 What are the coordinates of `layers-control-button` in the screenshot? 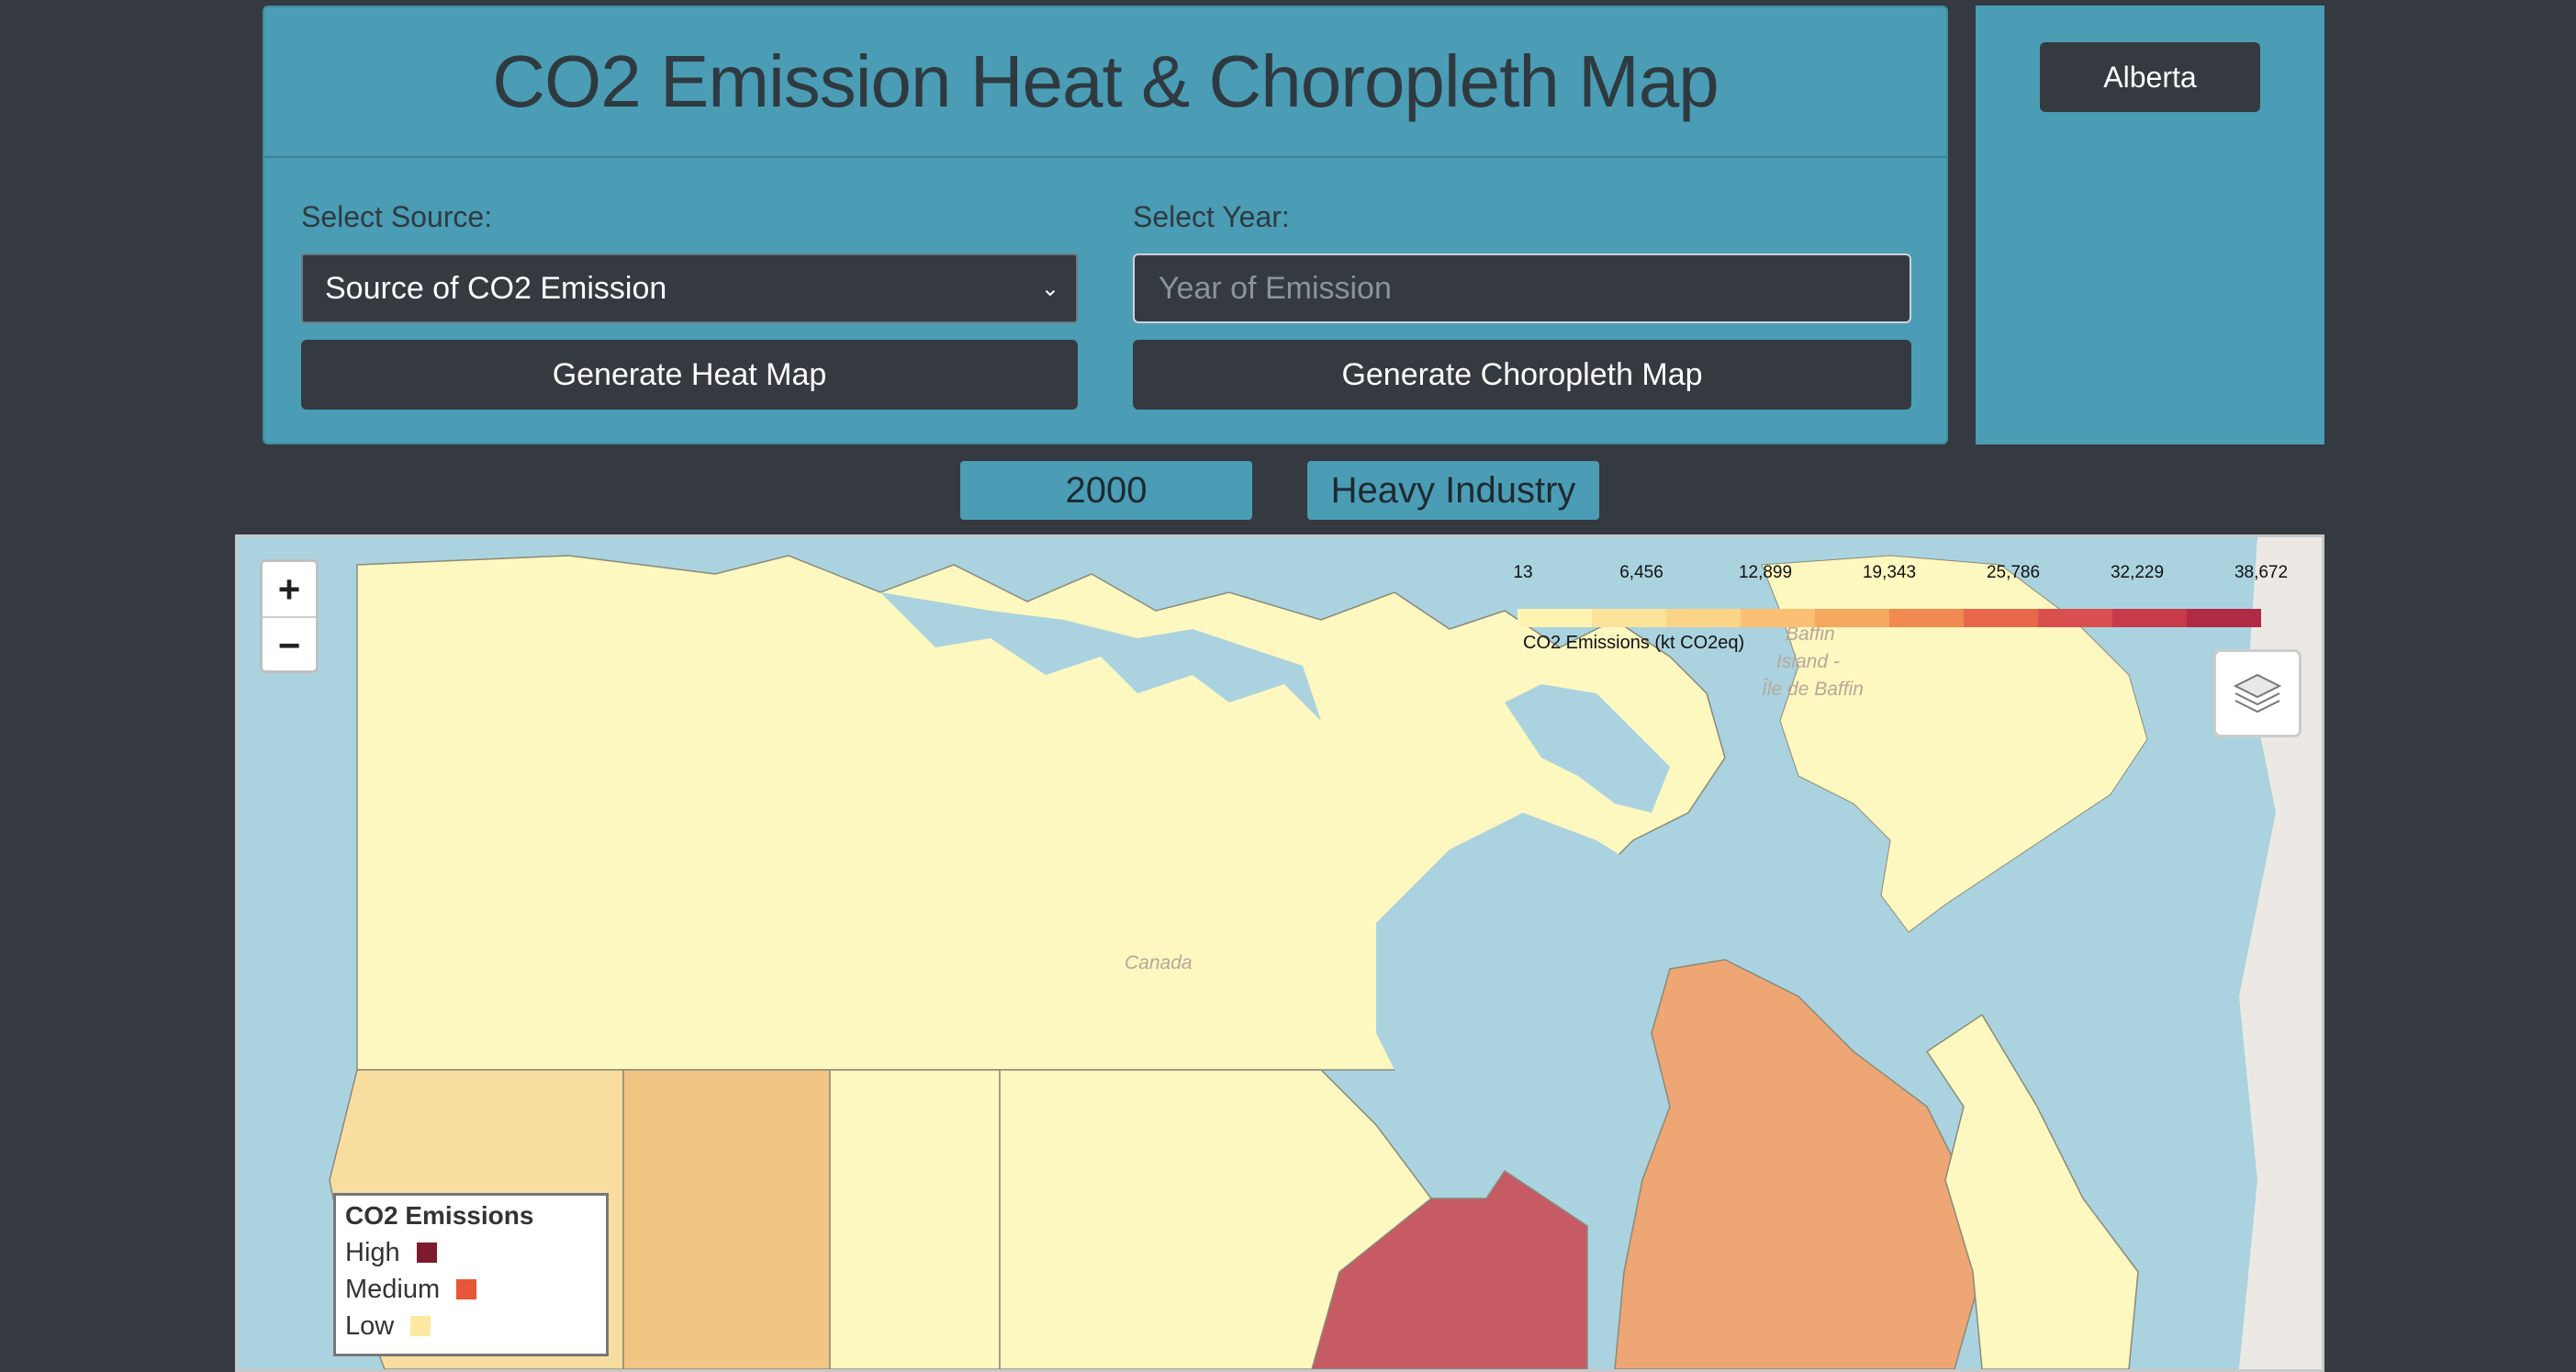 It's located at (2257, 693).